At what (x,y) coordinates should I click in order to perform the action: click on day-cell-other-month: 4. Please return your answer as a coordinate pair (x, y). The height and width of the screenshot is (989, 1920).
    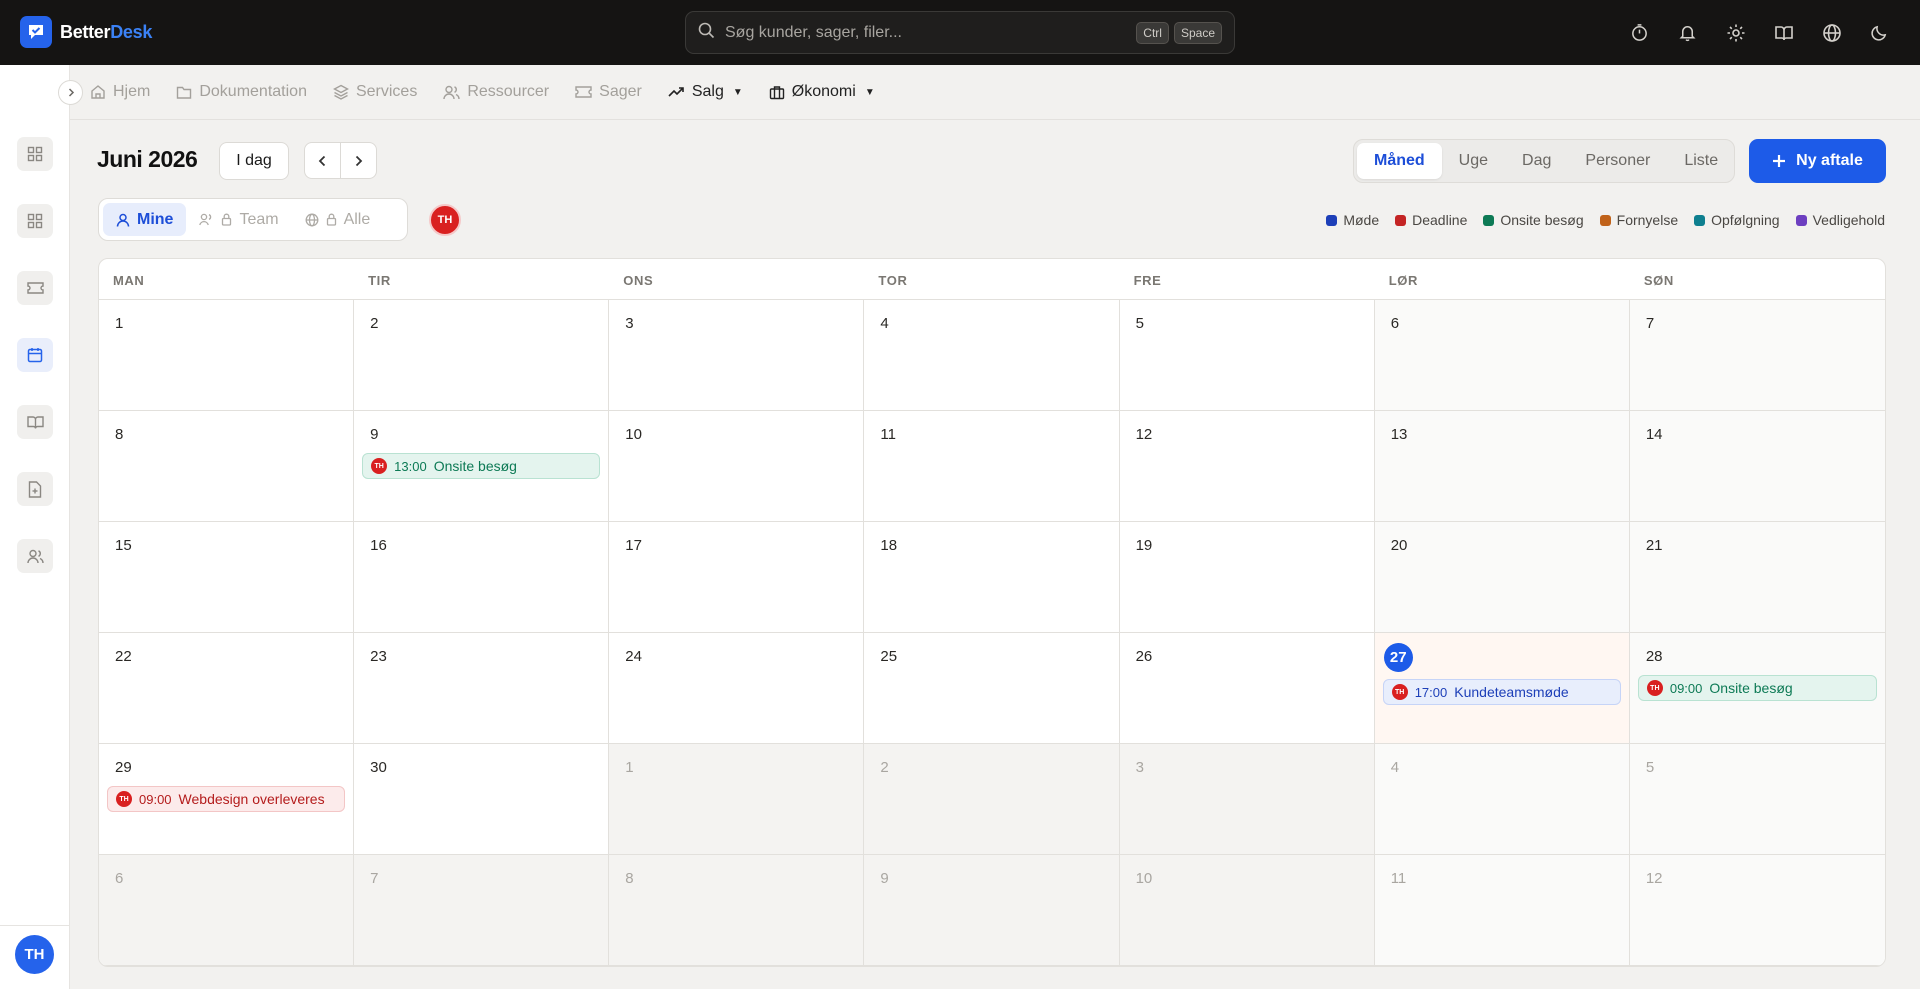
    Looking at the image, I should click on (1502, 799).